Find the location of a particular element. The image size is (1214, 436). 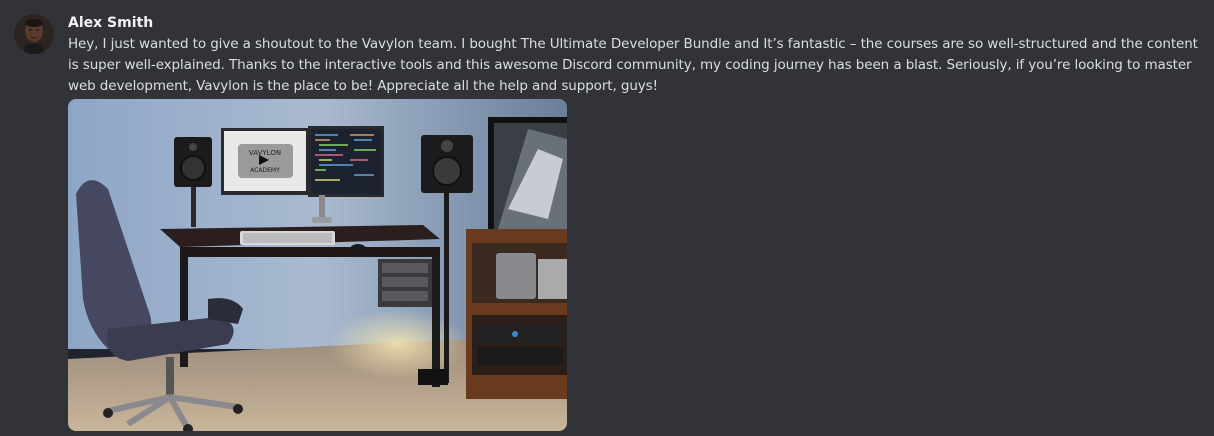

monitor-logo-line1: VAVYLON is located at coordinates (265, 153).